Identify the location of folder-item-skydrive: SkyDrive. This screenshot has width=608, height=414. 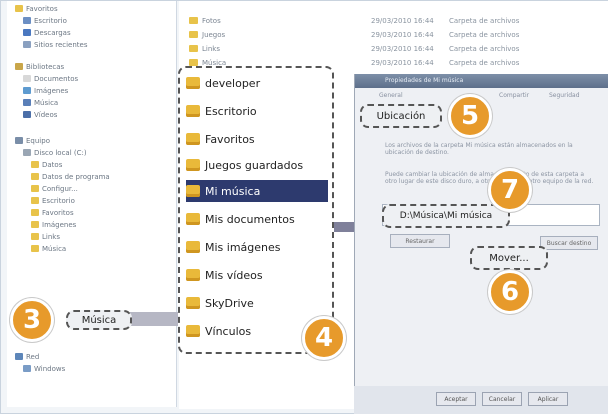
(257, 303).